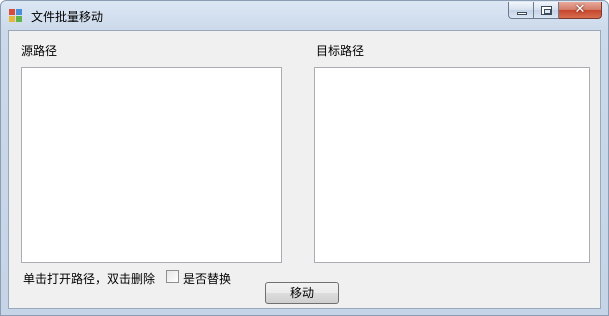  Describe the element at coordinates (521, 10) in the screenshot. I see `minimize-button` at that location.